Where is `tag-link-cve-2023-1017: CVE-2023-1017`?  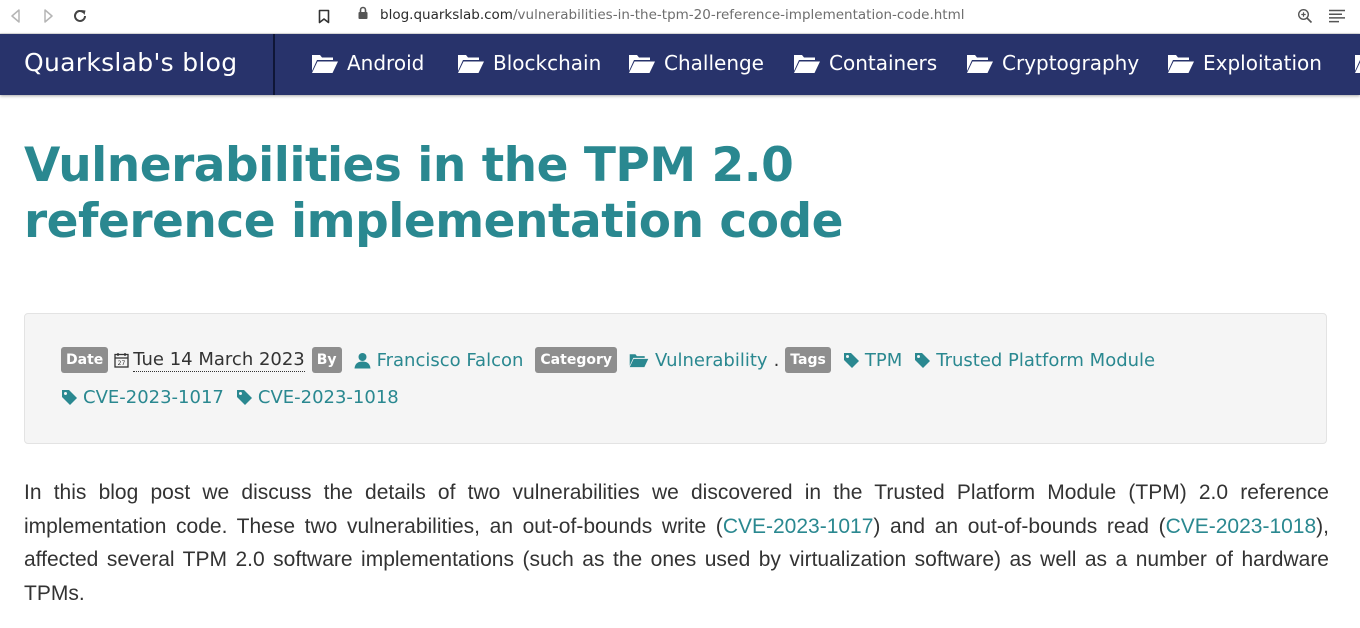
tag-link-cve-2023-1017: CVE-2023-1017 is located at coordinates (153, 397).